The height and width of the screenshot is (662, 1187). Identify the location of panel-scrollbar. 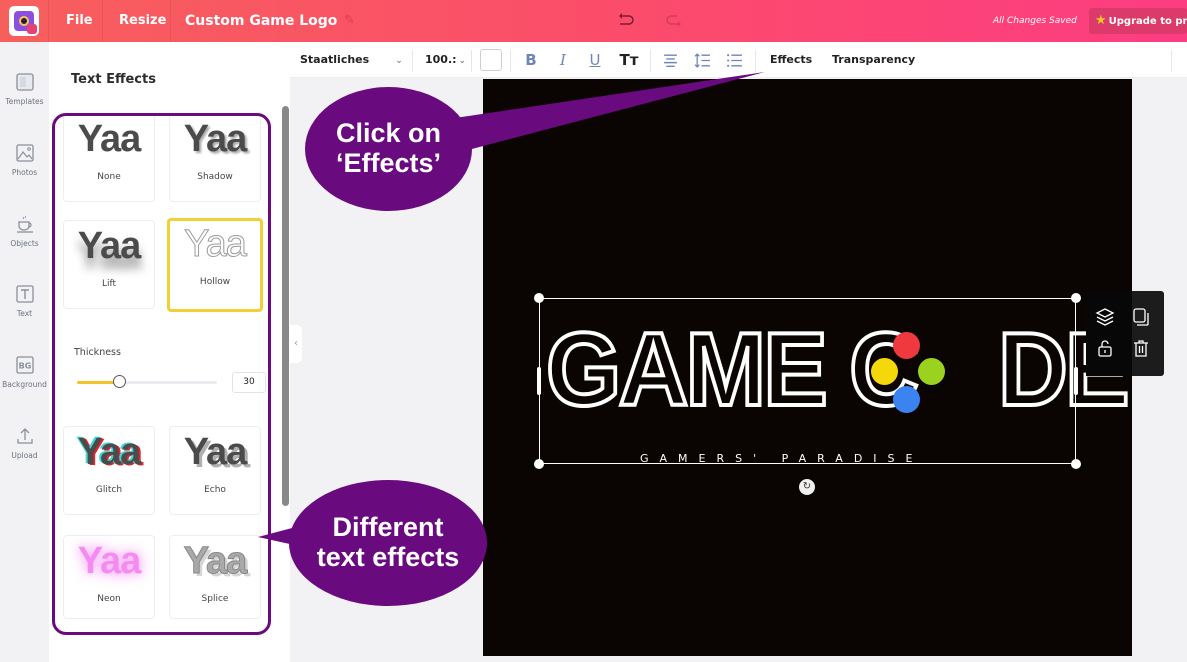
(285, 306).